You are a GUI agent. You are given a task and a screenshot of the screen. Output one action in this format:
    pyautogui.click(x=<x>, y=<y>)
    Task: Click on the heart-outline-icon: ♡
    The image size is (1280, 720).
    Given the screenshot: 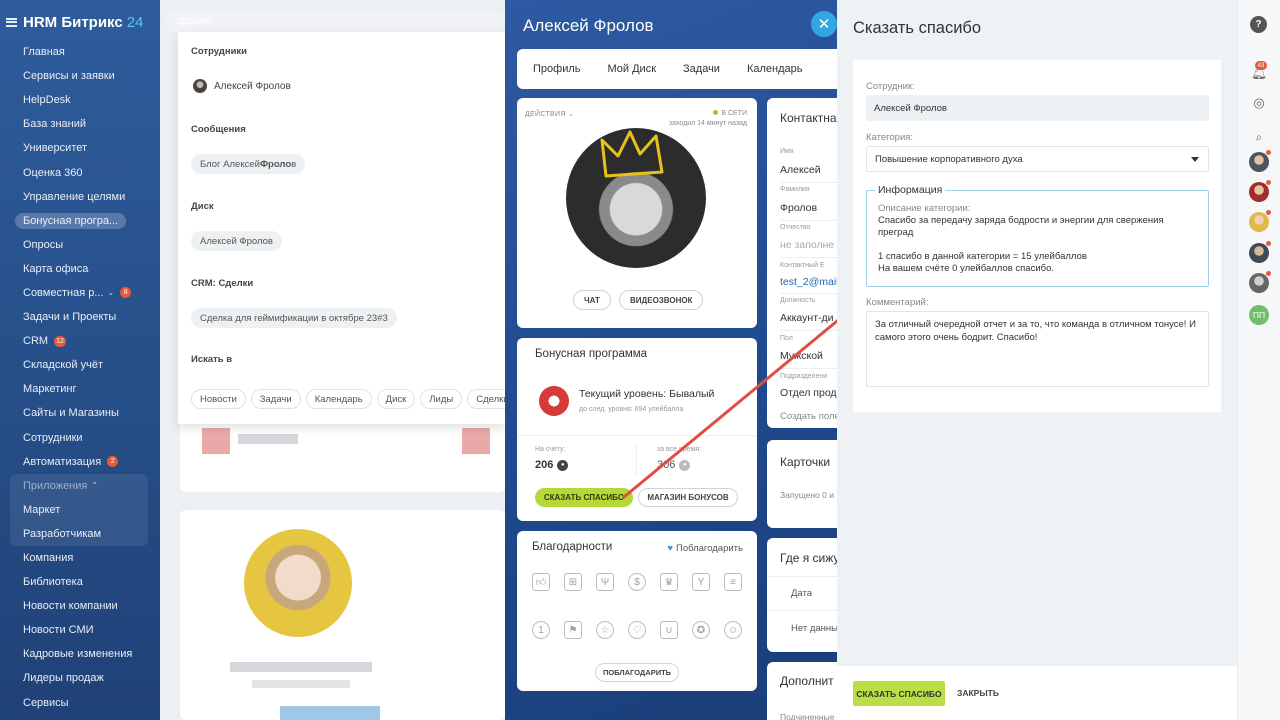 What is the action you would take?
    pyautogui.click(x=637, y=630)
    